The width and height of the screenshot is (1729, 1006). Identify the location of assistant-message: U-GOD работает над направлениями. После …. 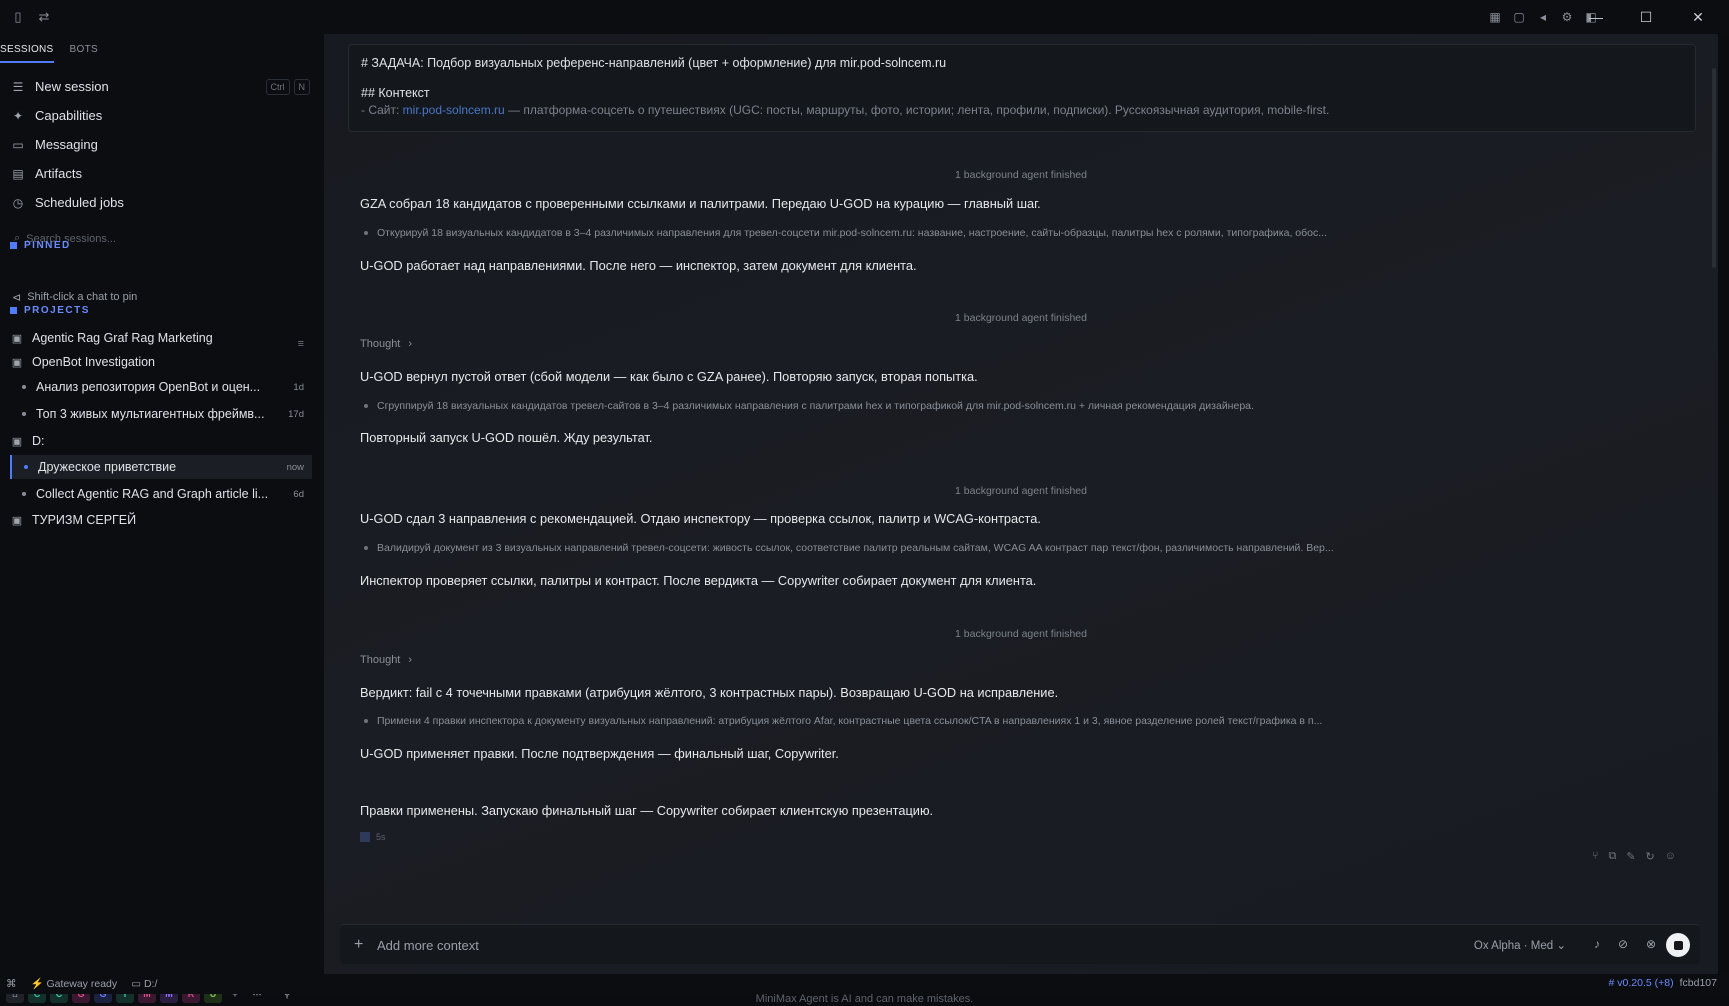
(638, 265).